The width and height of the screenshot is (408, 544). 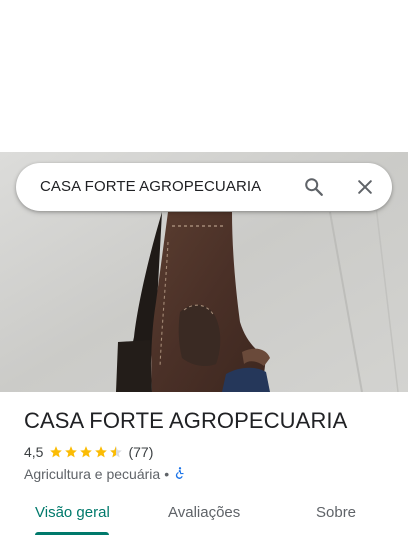 I want to click on search-input: CASA FORTE AGROPECUARIA, so click(x=150, y=186).